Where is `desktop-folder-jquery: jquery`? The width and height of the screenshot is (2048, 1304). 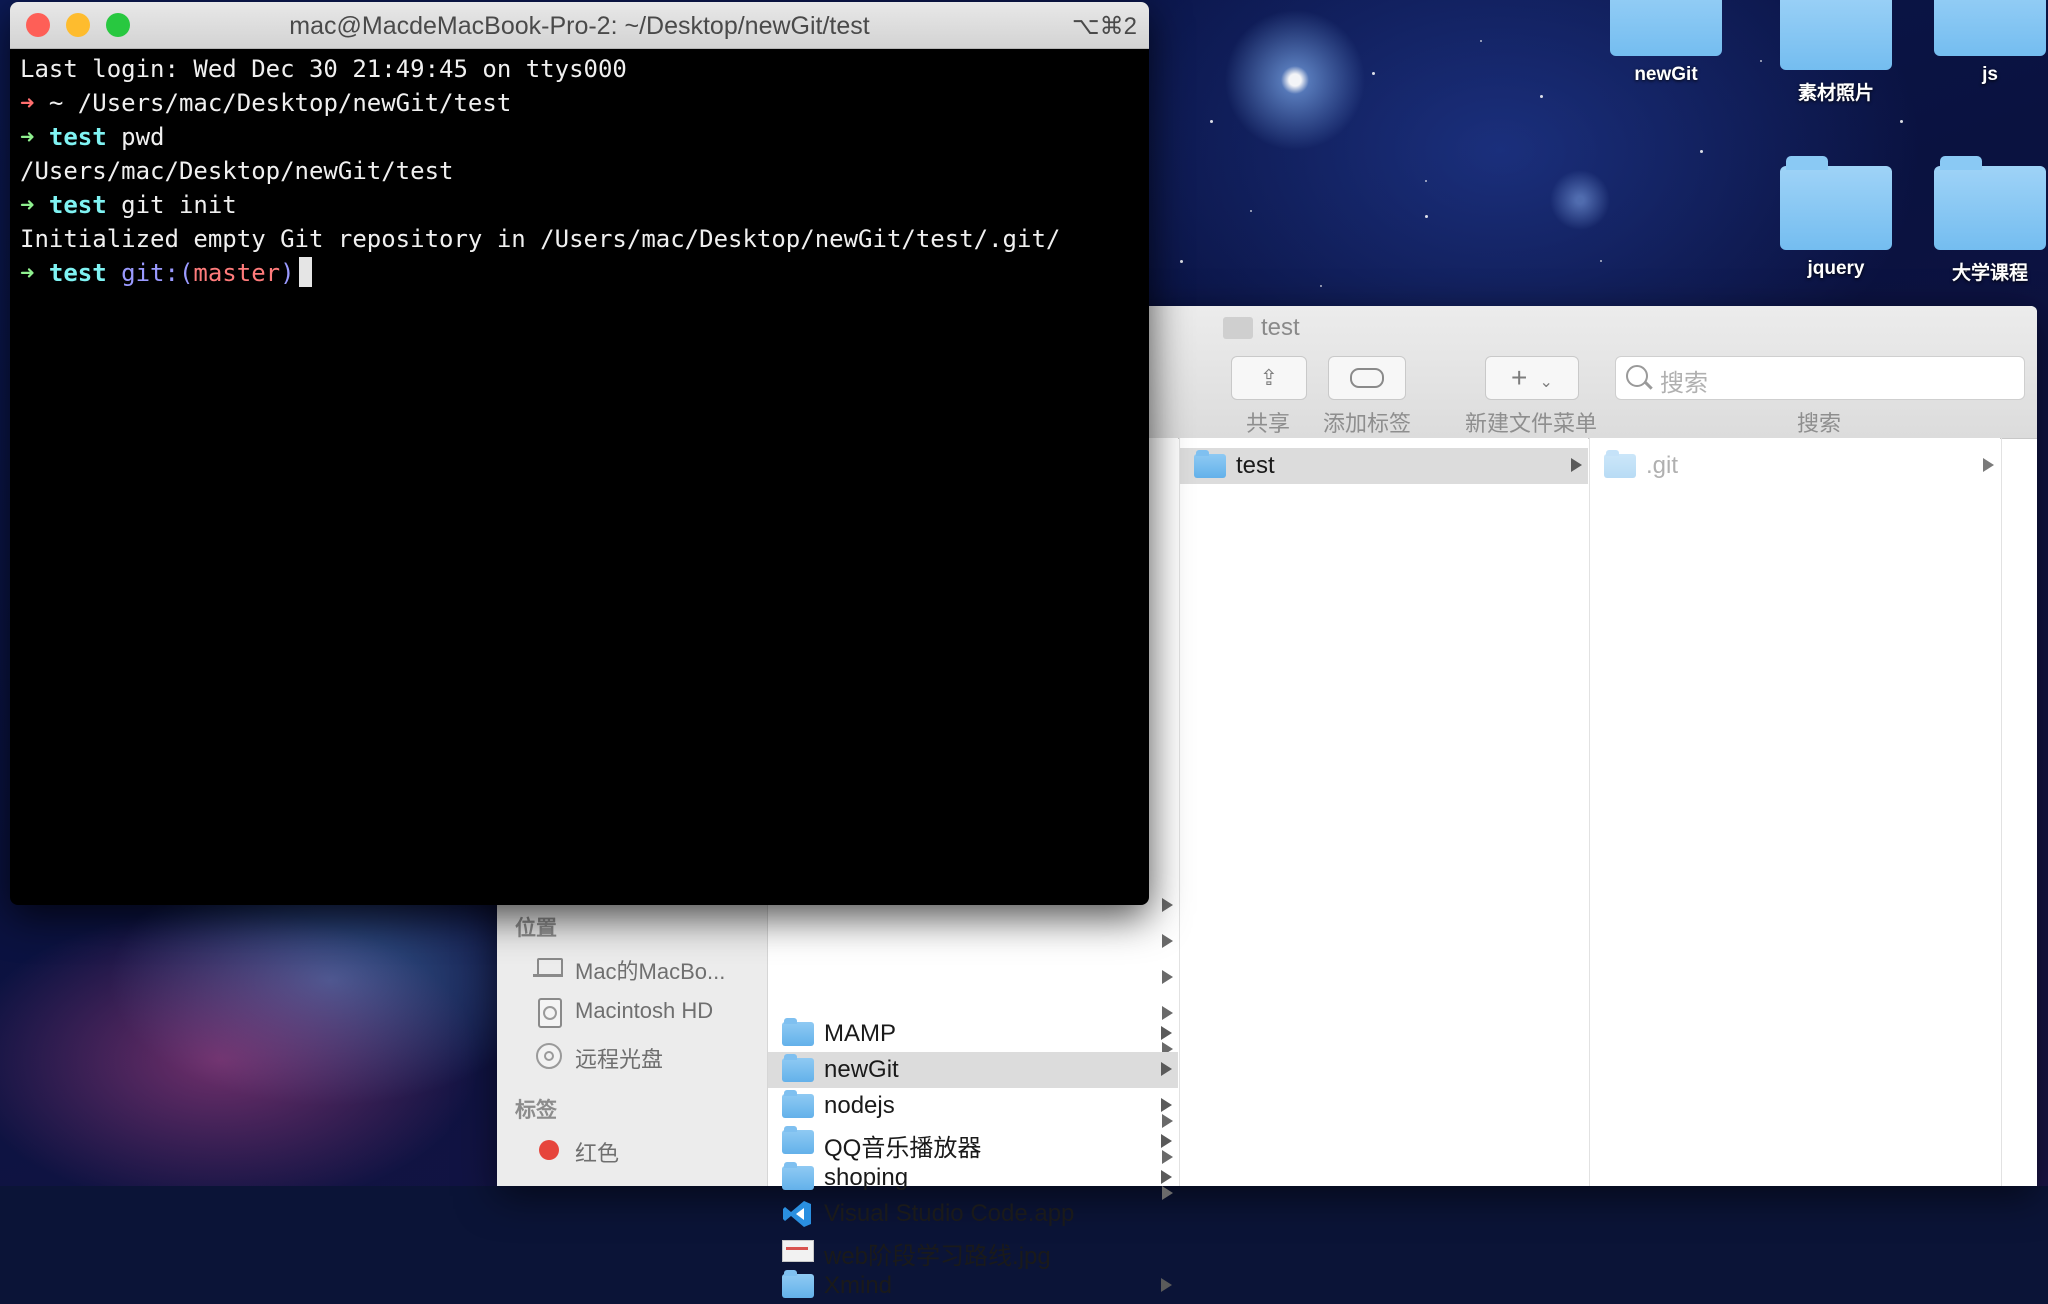
desktop-folder-jquery: jquery is located at coordinates (1836, 218).